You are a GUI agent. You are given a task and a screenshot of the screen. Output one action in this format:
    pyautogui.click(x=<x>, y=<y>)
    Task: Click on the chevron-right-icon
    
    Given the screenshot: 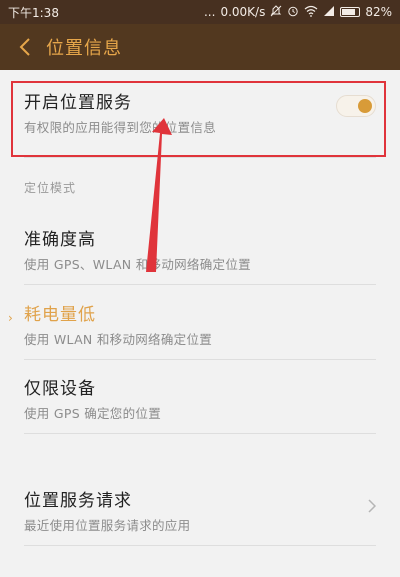 What is the action you would take?
    pyautogui.click(x=372, y=507)
    